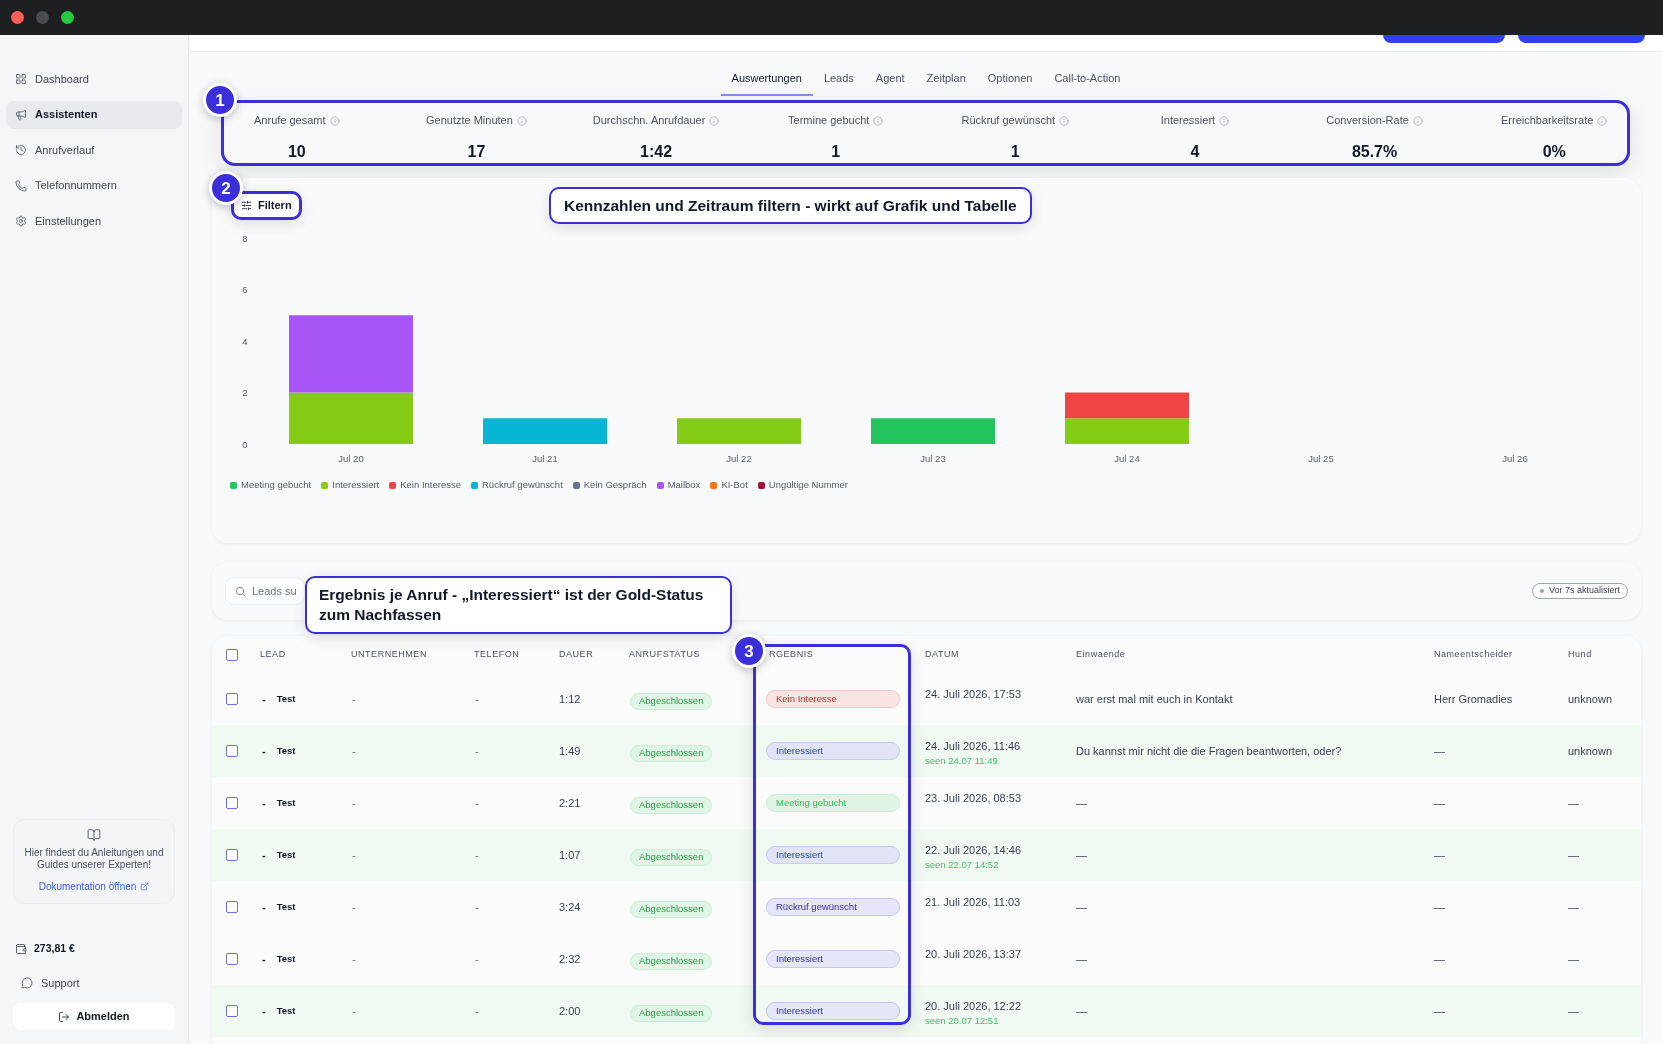  What do you see at coordinates (1154, 699) in the screenshot?
I see `table-cell-text: war erst mal mit euch in Kontakt` at bounding box center [1154, 699].